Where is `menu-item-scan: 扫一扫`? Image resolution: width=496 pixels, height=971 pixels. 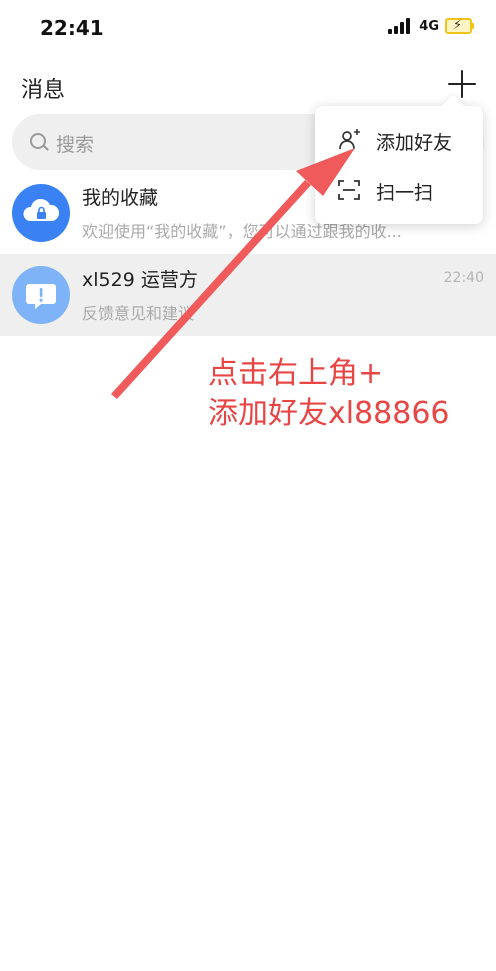
menu-item-scan: 扫一扫 is located at coordinates (399, 190).